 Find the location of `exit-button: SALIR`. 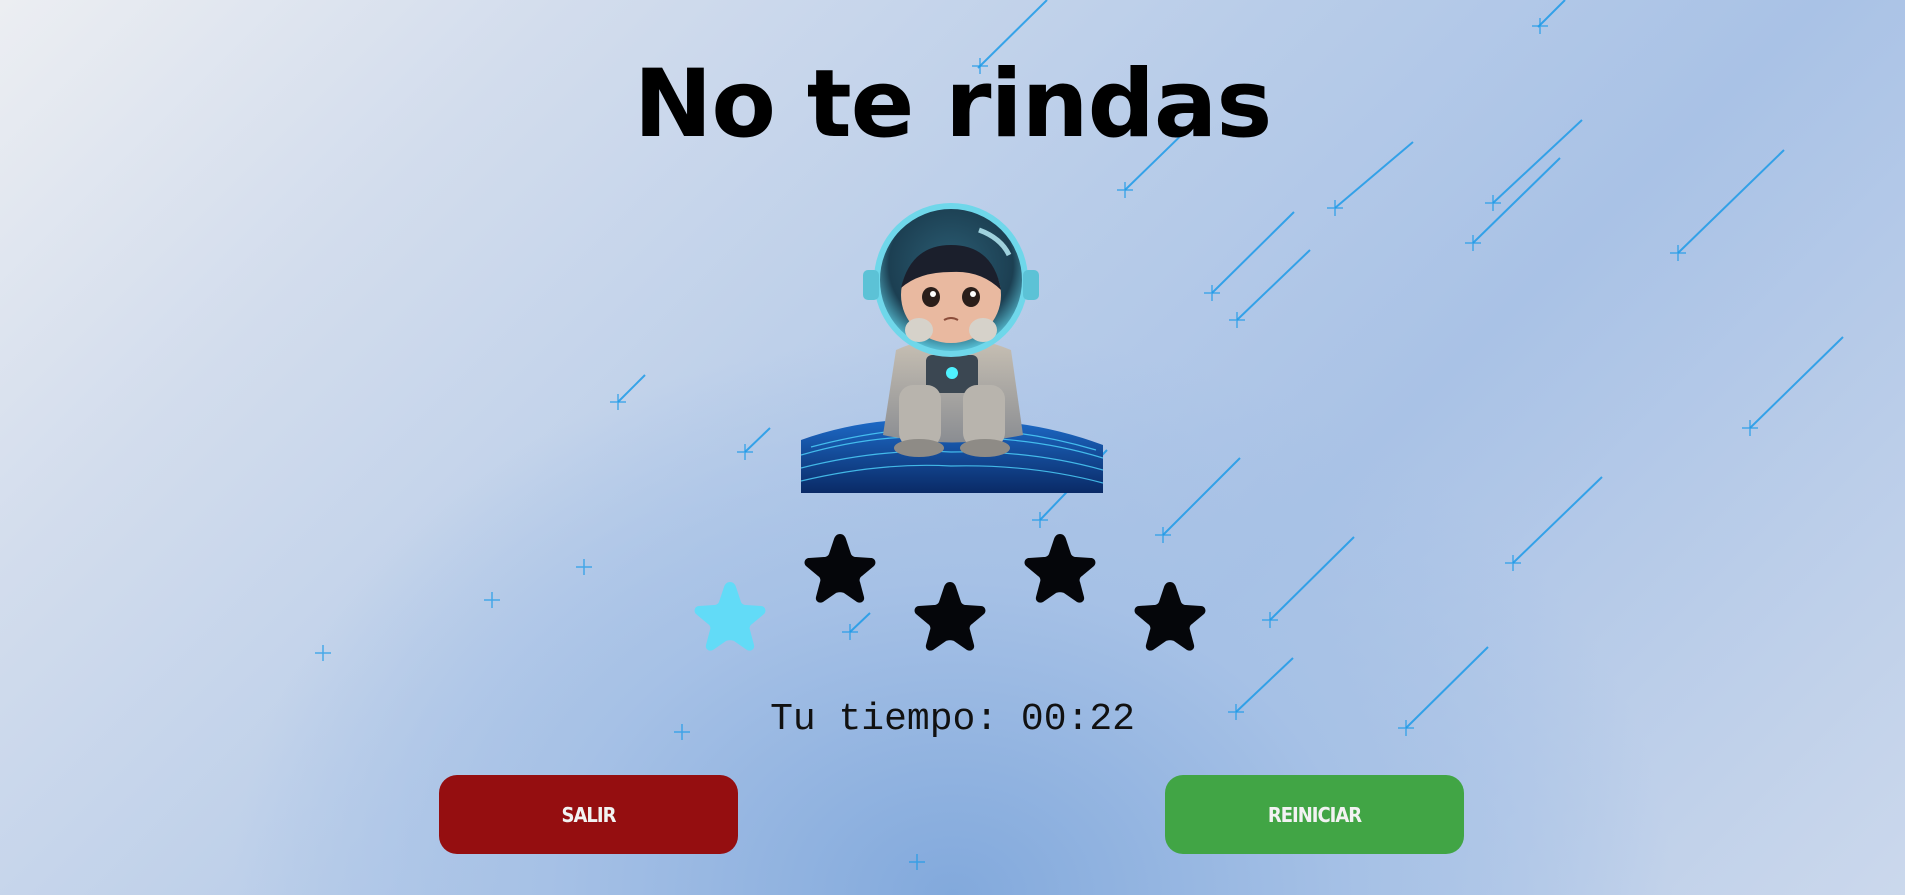

exit-button: SALIR is located at coordinates (588, 814).